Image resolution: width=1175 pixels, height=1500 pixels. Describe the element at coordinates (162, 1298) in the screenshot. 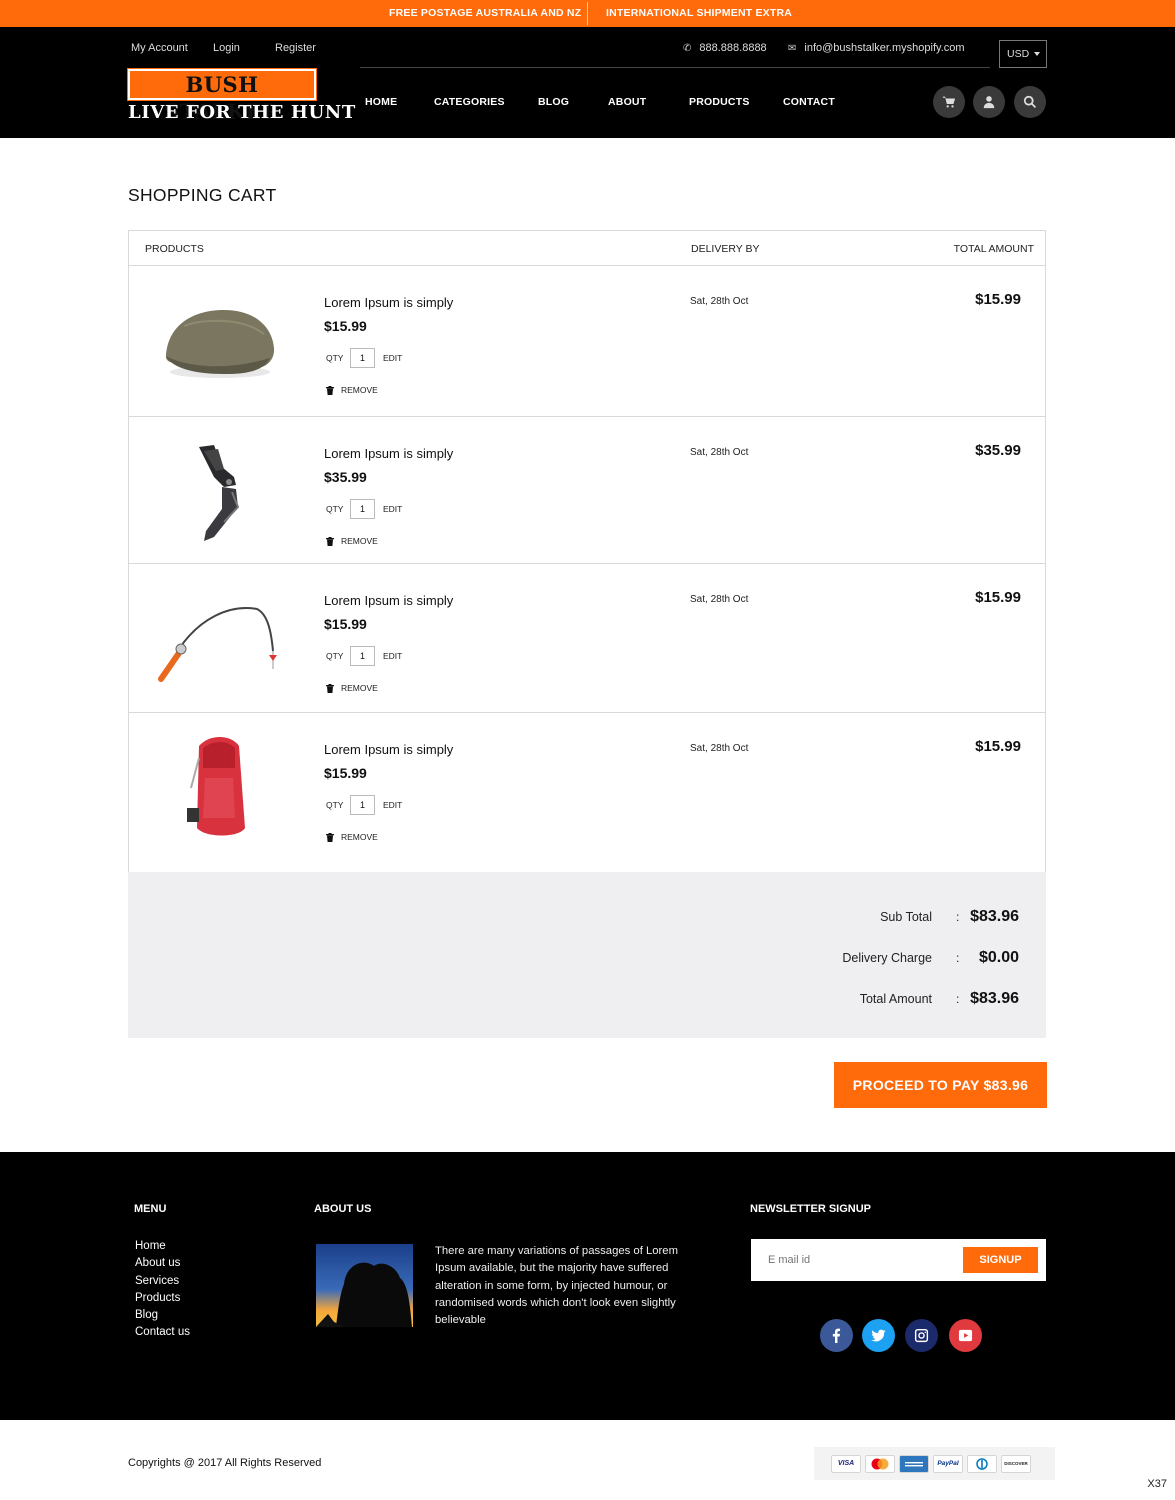

I see `footer-link-products: Products` at that location.